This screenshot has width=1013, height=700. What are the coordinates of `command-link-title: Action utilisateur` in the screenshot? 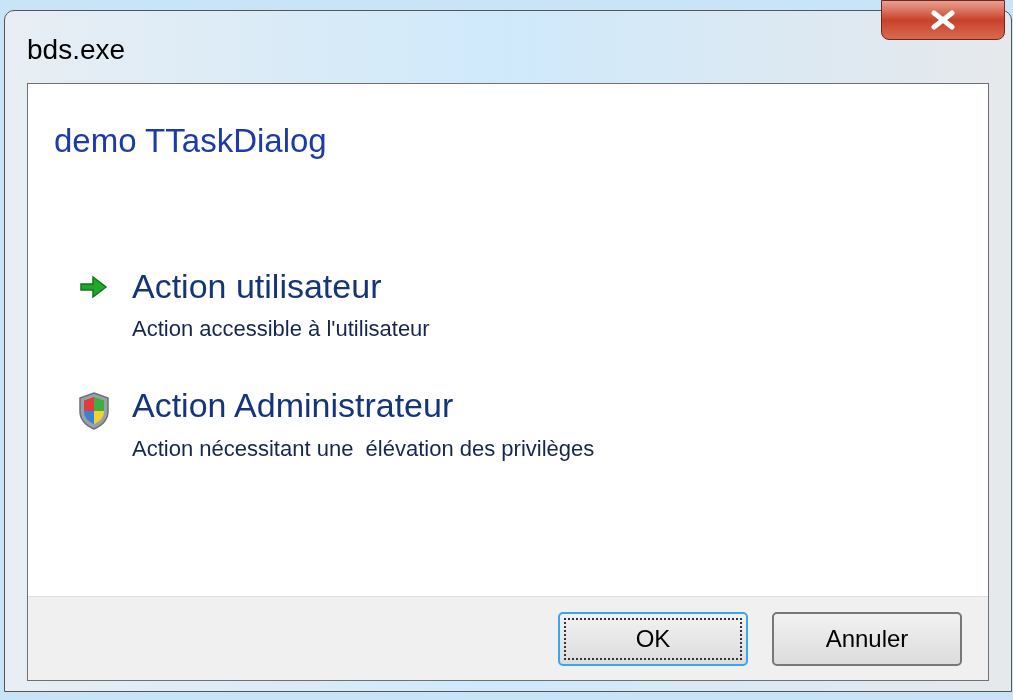 It's located at (257, 286).